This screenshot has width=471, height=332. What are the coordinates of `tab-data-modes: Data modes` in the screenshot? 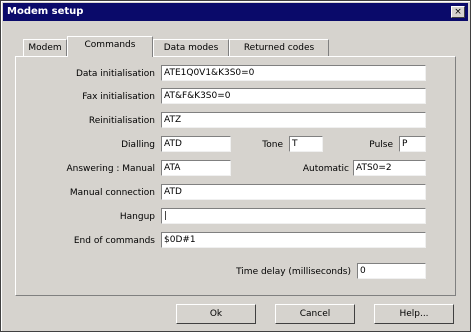 It's located at (191, 47).